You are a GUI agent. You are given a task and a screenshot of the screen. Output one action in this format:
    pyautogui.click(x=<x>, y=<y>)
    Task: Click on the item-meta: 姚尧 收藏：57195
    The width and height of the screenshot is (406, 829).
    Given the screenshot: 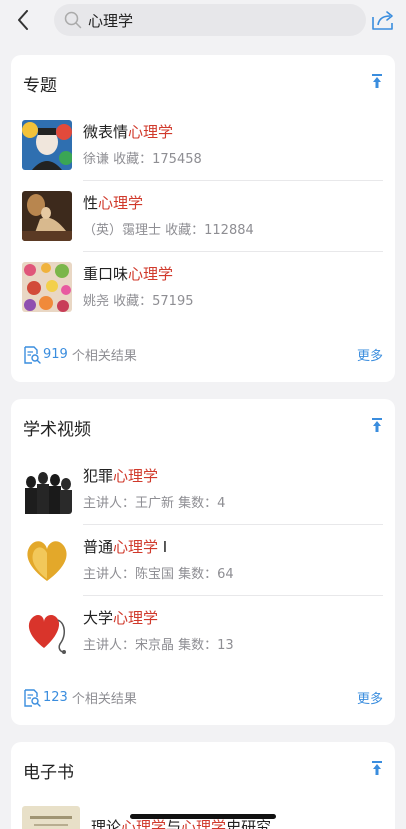 What is the action you would take?
    pyautogui.click(x=138, y=301)
    